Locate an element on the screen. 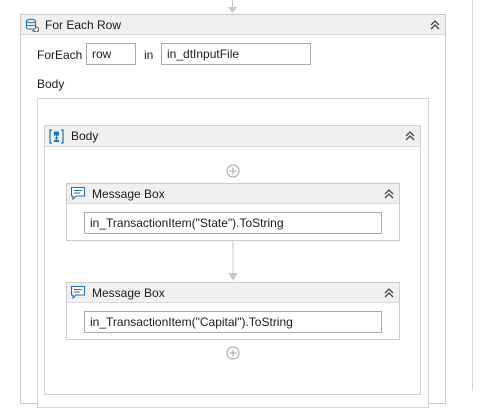 The width and height of the screenshot is (489, 408). canvas-right-edge is located at coordinates (472, 195).